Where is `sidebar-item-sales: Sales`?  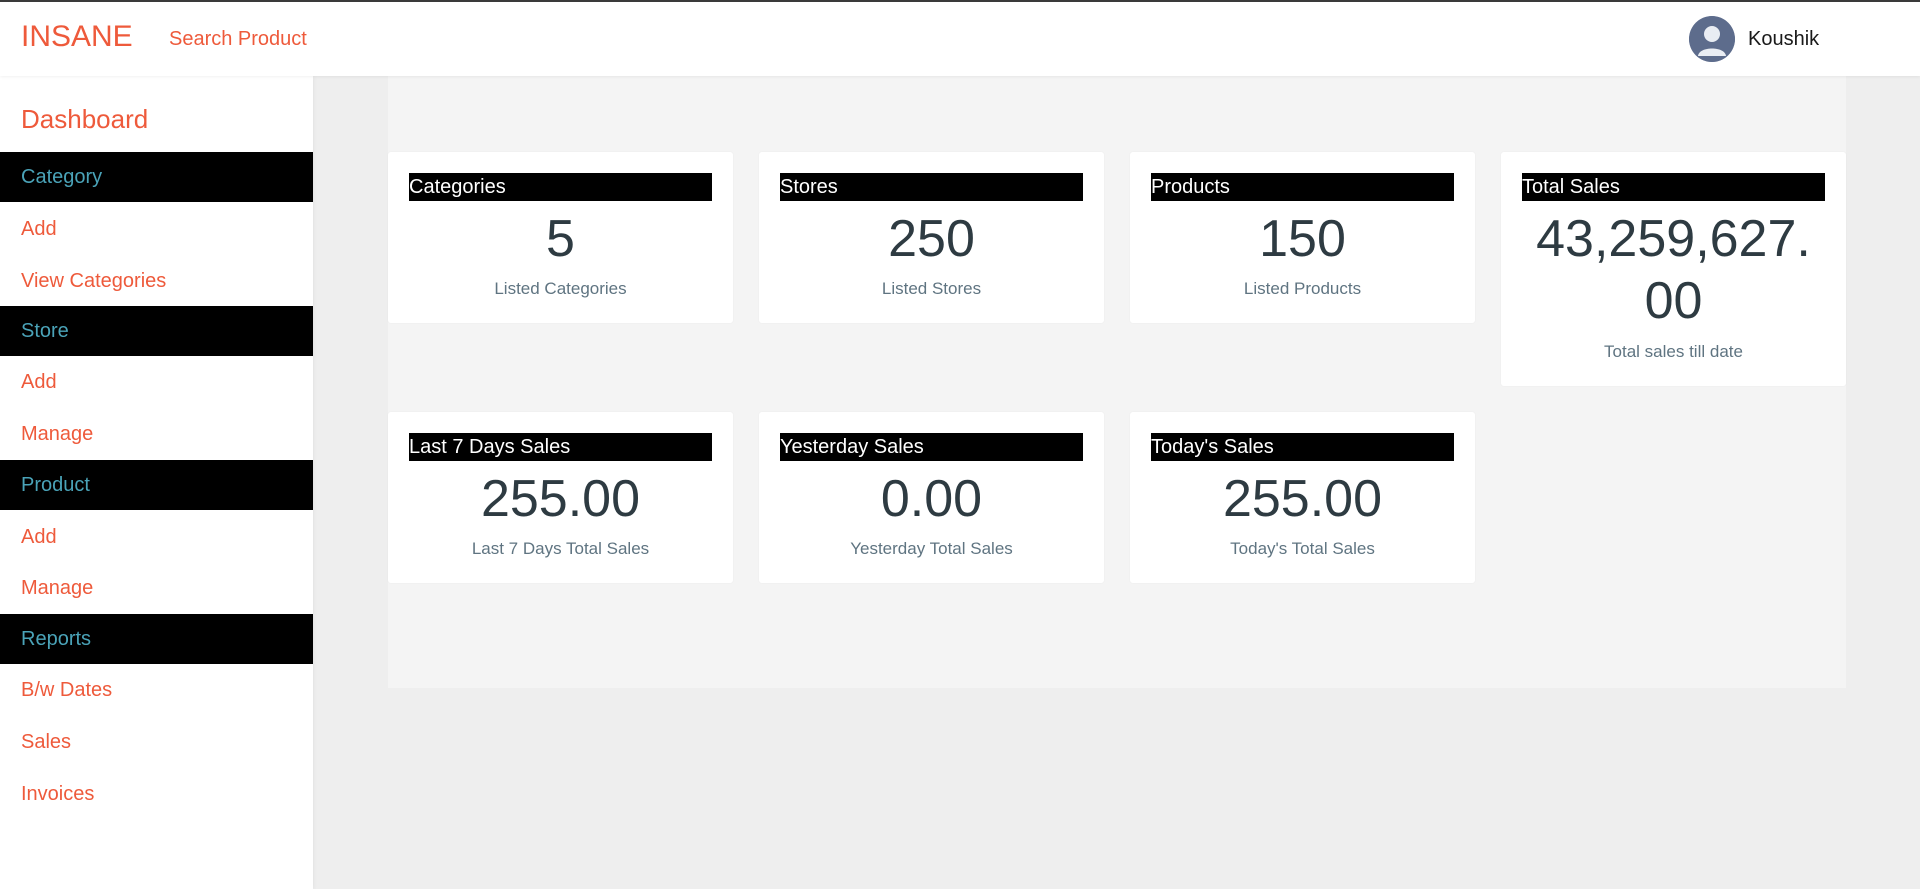
sidebar-item-sales: Sales is located at coordinates (156, 742).